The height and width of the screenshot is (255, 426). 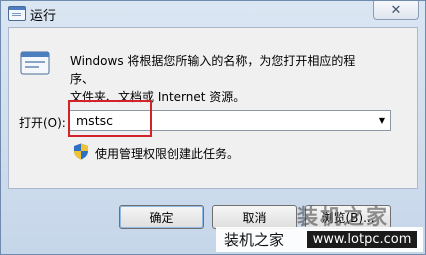 I want to click on run-app-icon, so click(x=17, y=13).